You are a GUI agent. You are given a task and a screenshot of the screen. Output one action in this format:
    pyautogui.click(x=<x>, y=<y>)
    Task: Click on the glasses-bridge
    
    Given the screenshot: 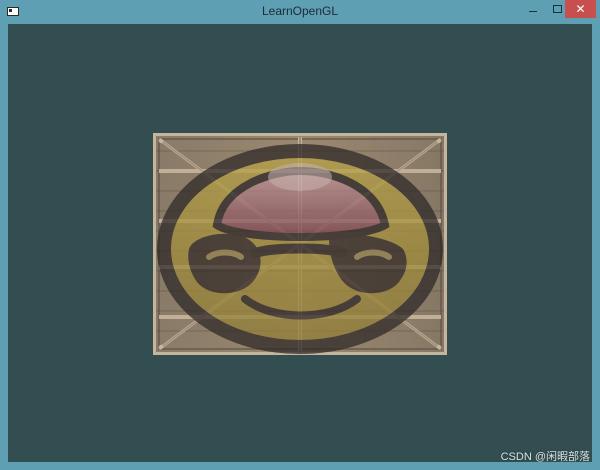 What is the action you would take?
    pyautogui.click(x=299, y=250)
    